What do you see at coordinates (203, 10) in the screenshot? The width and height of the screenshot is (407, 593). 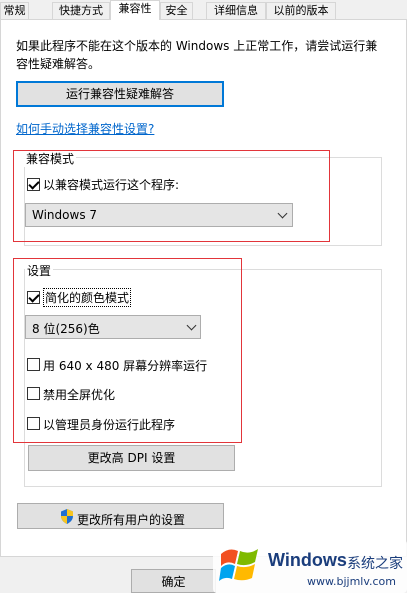 I see `tab-bar: 常规 快捷方式 兼容性 安全 详细信息 以前的版本` at bounding box center [203, 10].